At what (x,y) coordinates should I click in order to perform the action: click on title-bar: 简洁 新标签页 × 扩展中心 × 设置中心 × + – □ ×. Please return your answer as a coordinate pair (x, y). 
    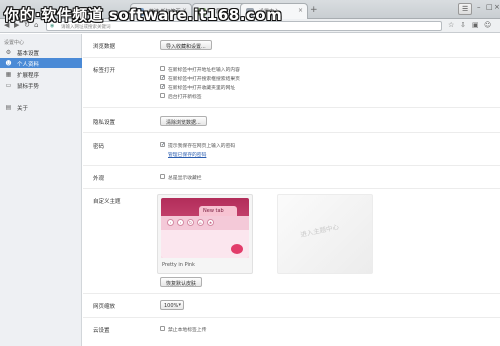
    Looking at the image, I should click on (250, 9).